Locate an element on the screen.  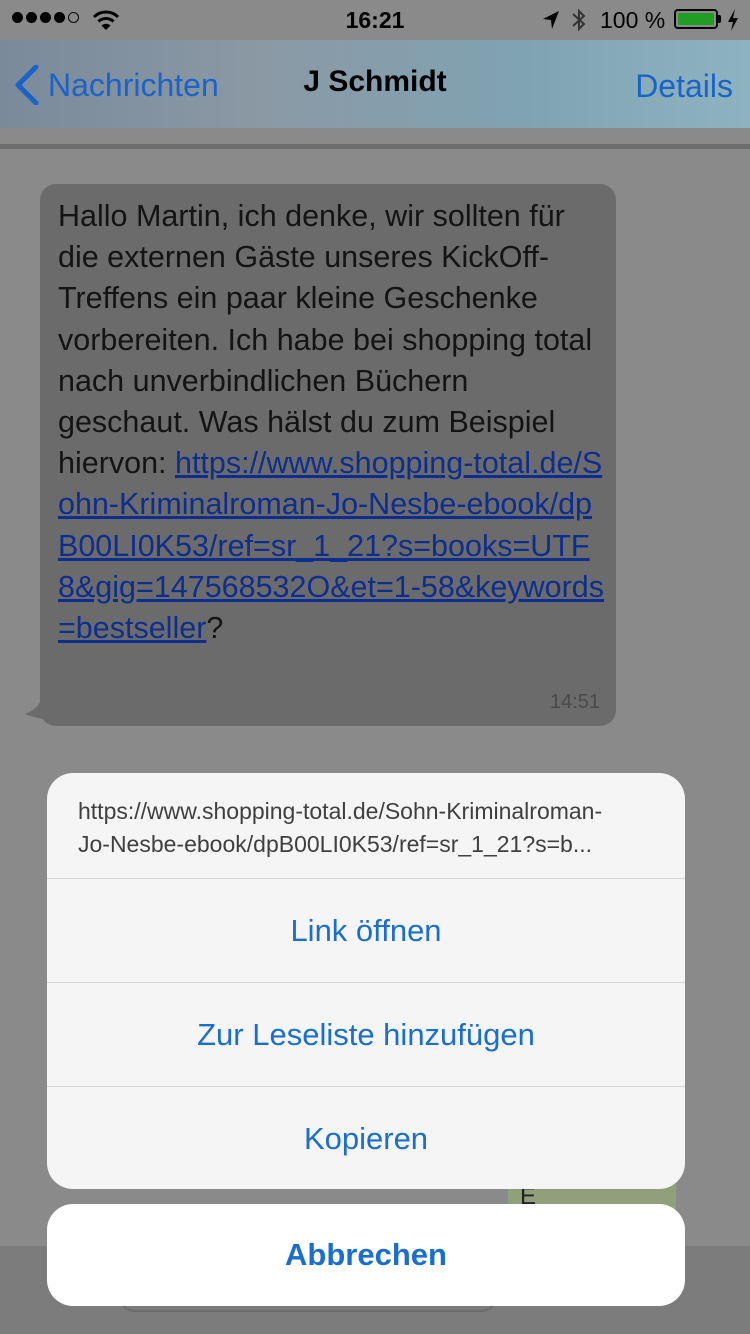
bluetooth-icon is located at coordinates (579, 20).